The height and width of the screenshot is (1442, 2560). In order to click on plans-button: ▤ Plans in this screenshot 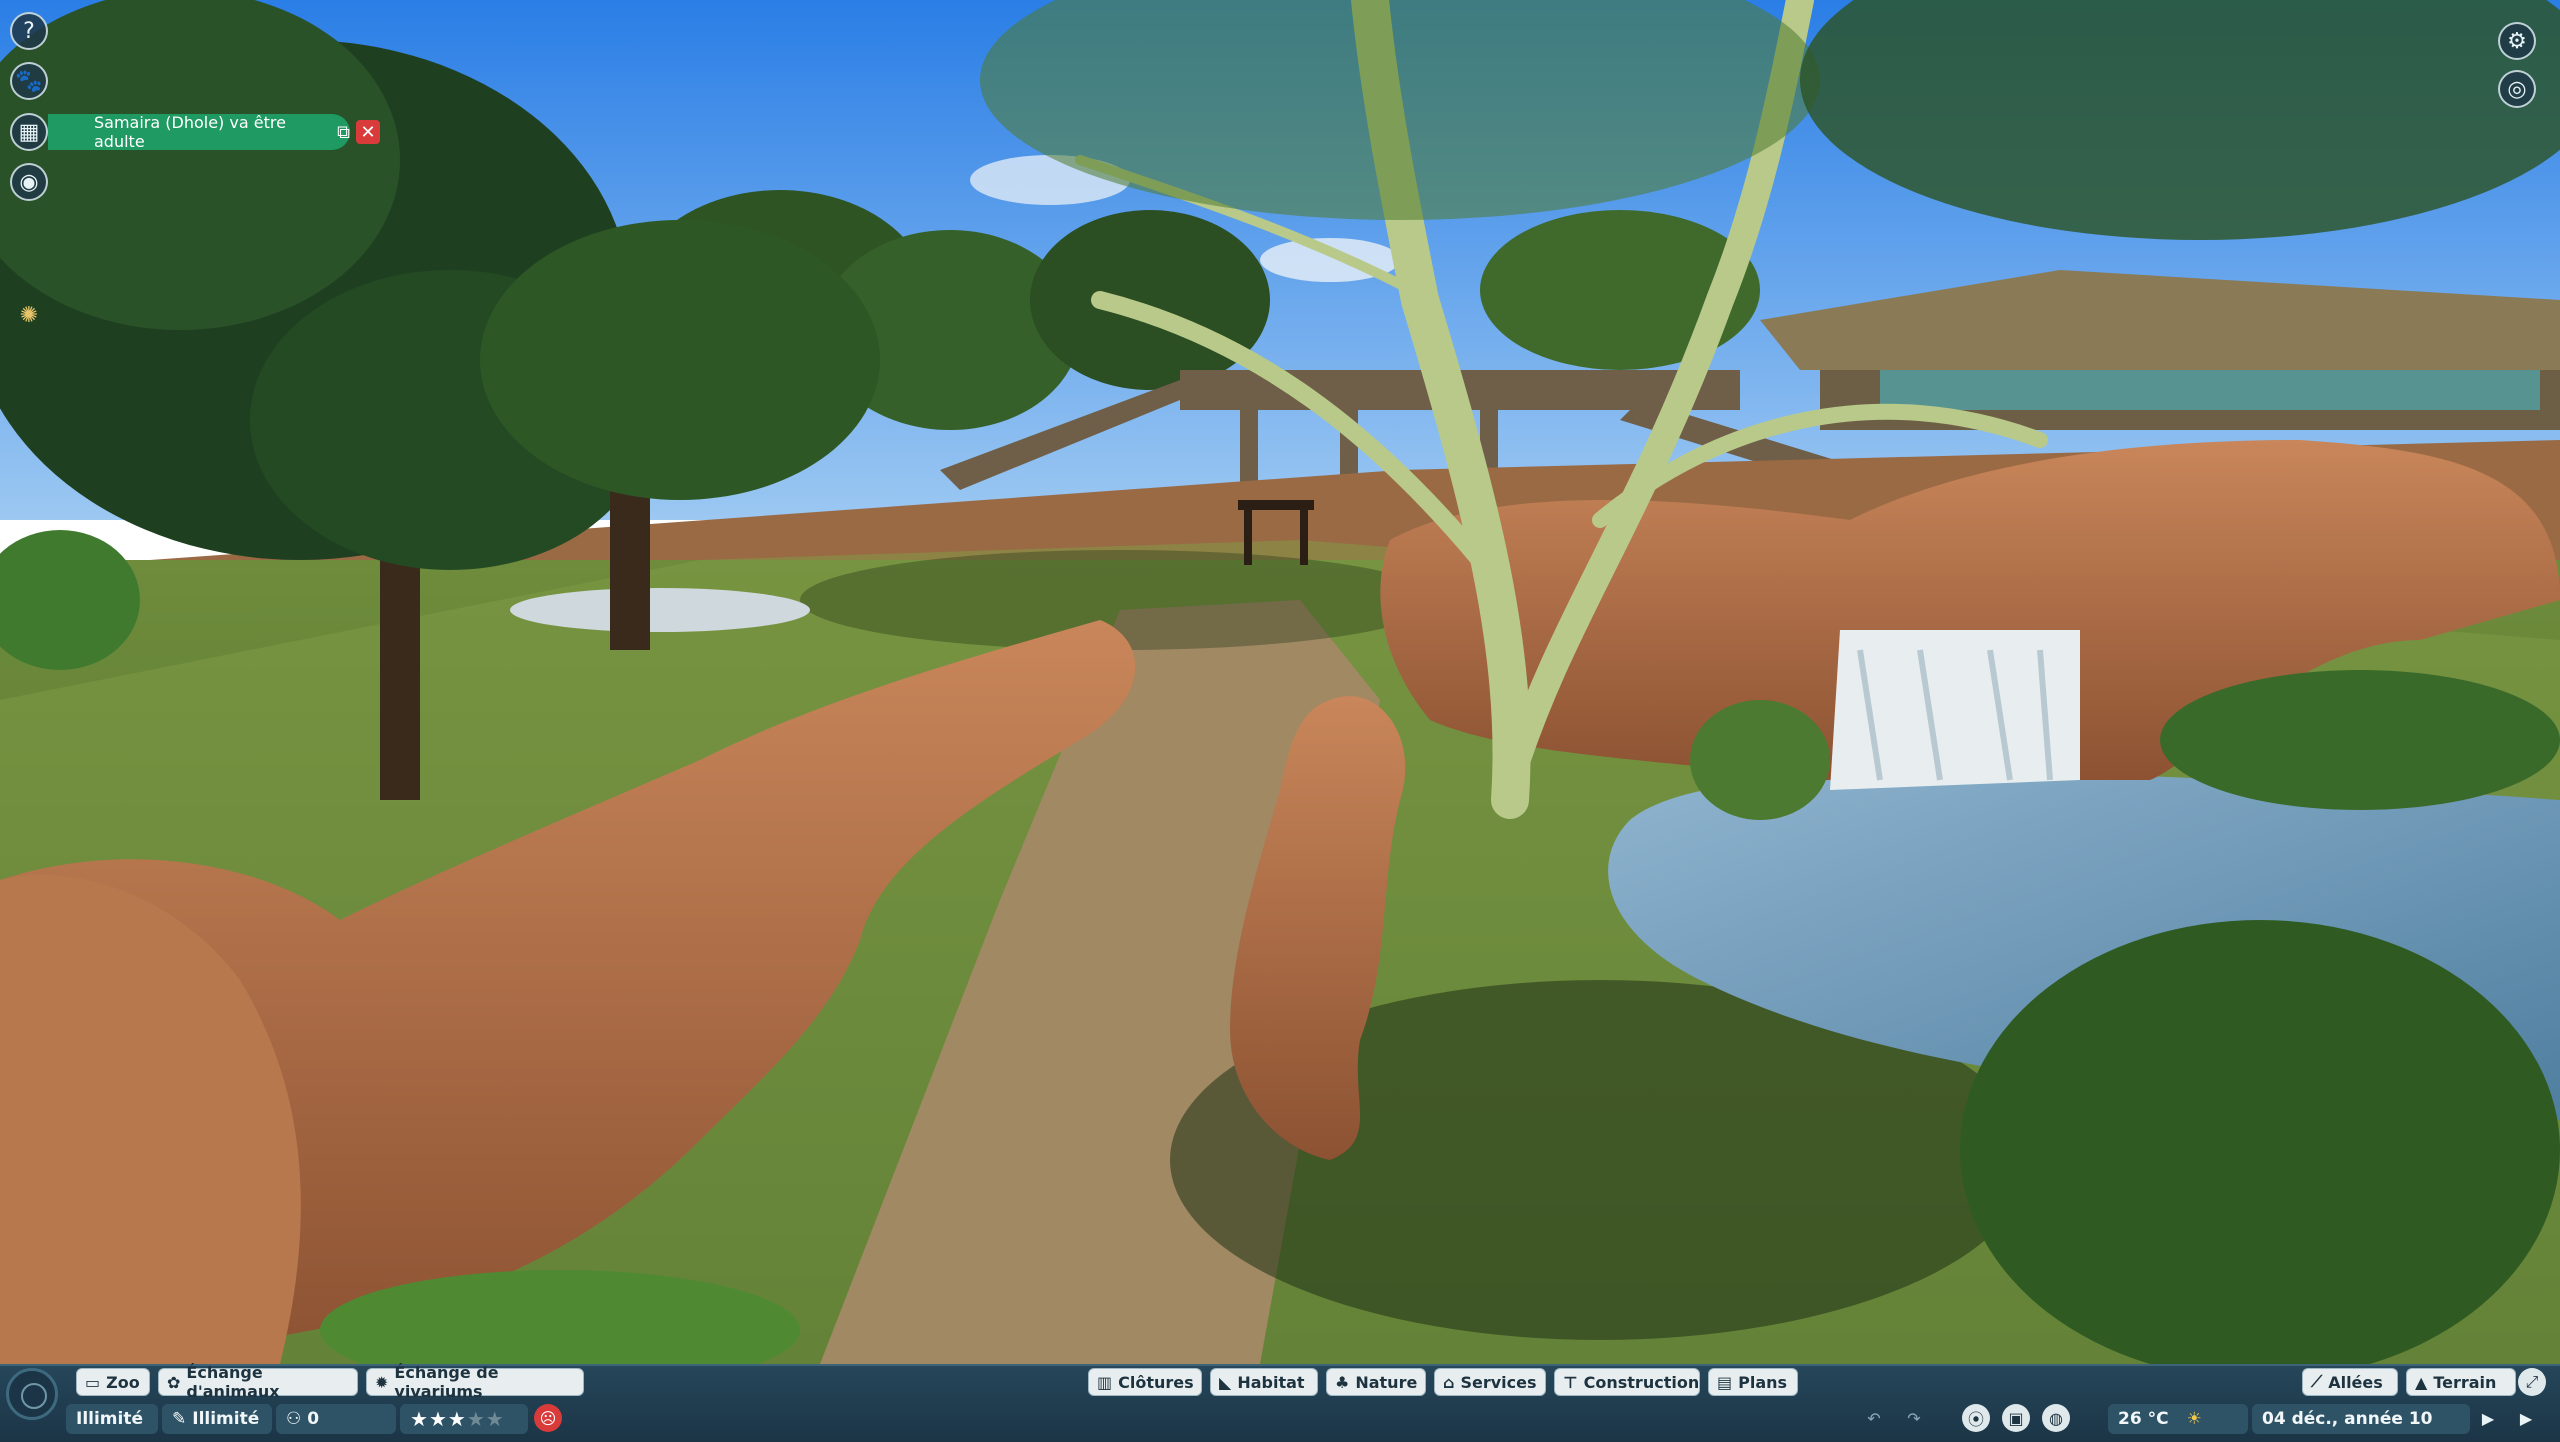, I will do `click(1753, 1382)`.